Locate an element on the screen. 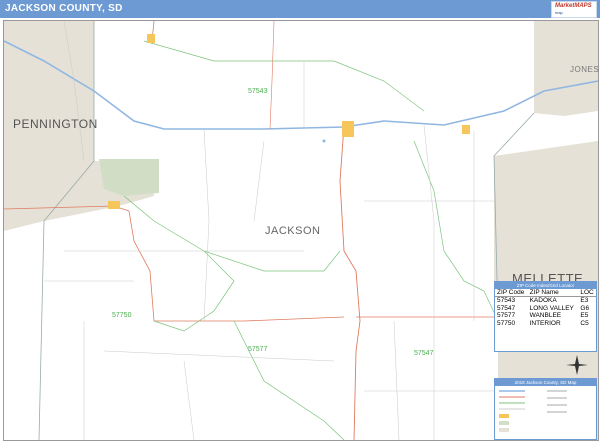 The image size is (600, 442). key-swatch-city is located at coordinates (504, 416).